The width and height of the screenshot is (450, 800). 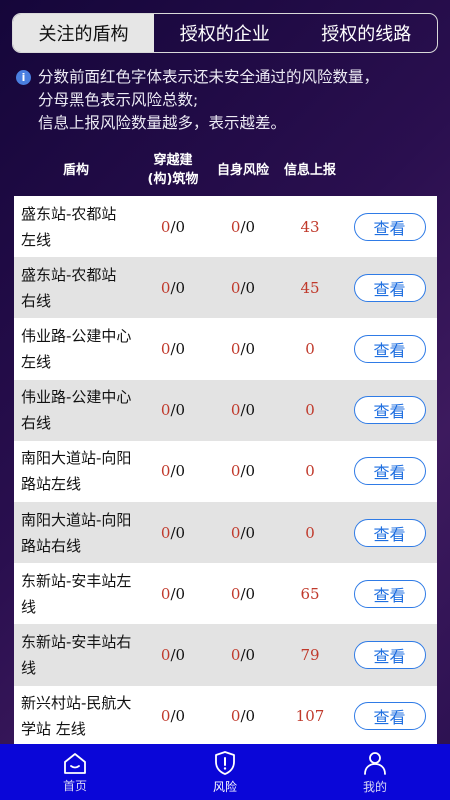 I want to click on header-crossing-line1: 穿越建, so click(x=173, y=160).